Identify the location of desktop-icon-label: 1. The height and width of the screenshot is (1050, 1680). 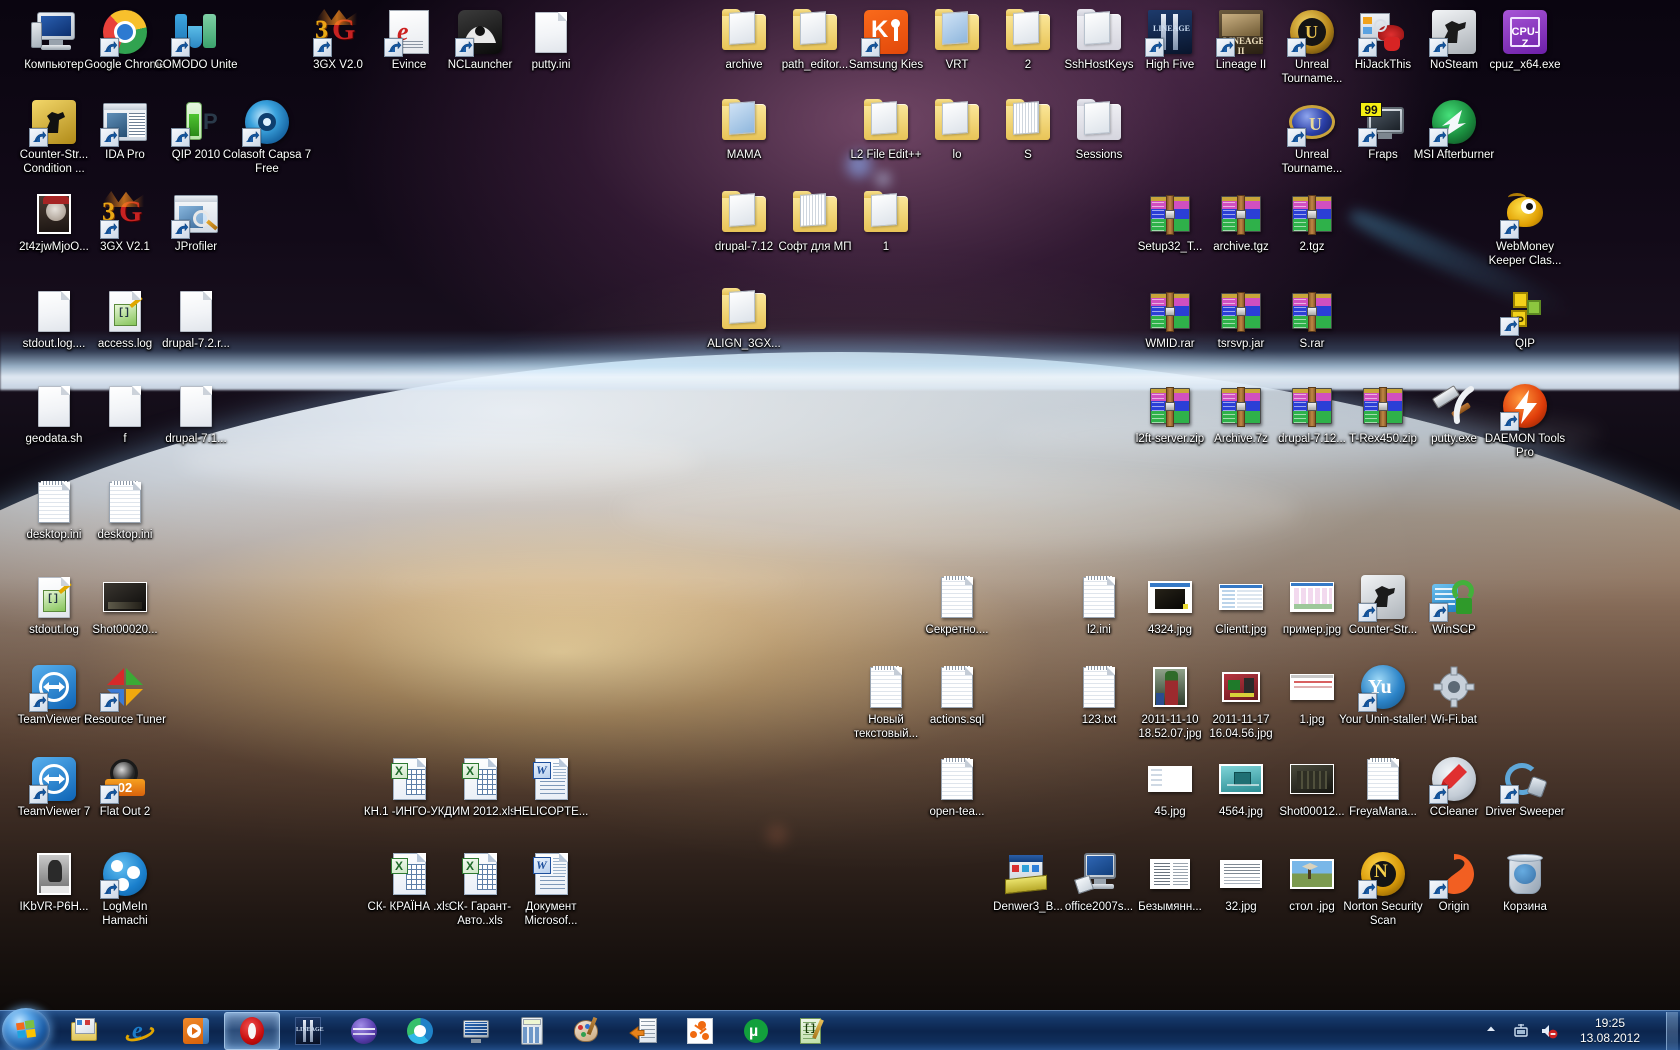
(886, 247).